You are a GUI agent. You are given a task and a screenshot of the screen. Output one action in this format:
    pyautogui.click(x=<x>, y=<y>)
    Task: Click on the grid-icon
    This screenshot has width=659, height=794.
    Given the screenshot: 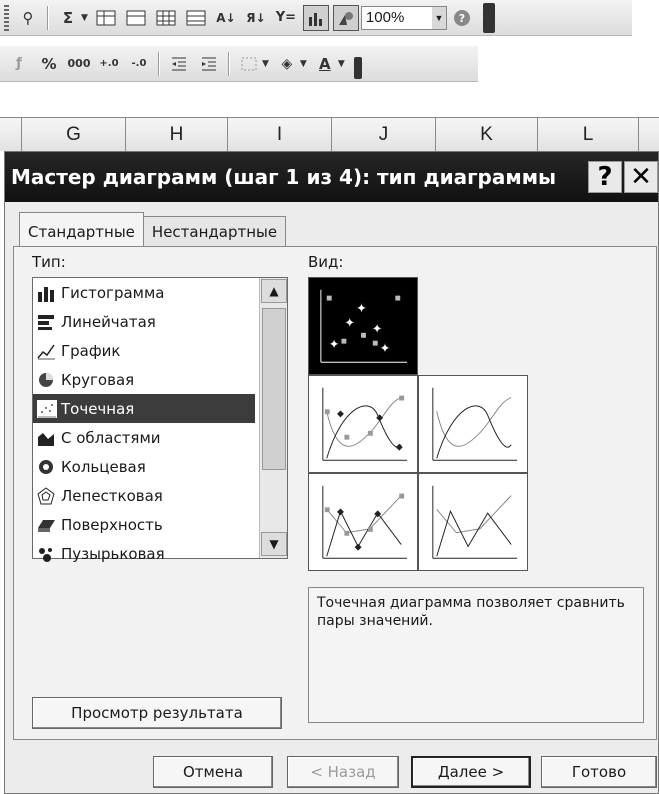 What is the action you would take?
    pyautogui.click(x=166, y=18)
    